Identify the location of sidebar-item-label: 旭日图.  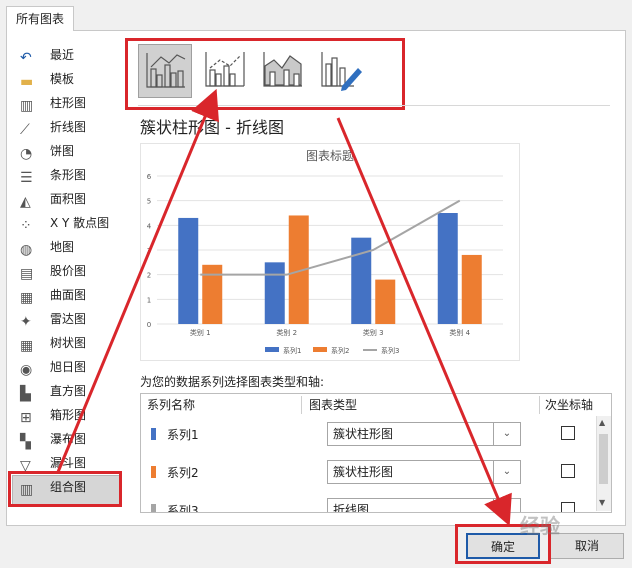
(68, 367).